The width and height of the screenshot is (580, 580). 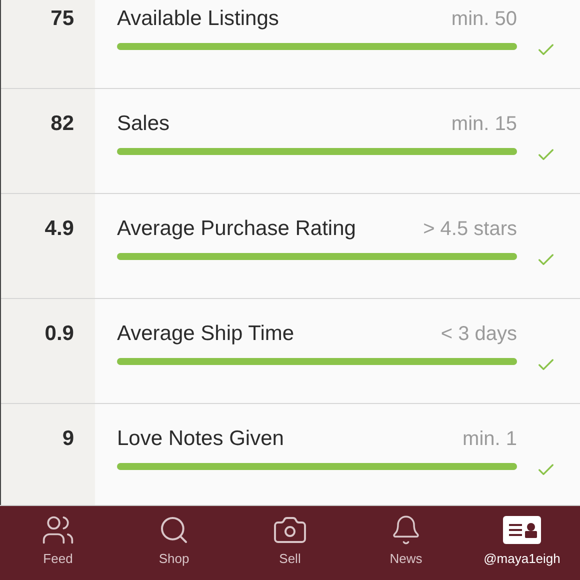 I want to click on tab-bar-item: Shop, so click(x=174, y=543).